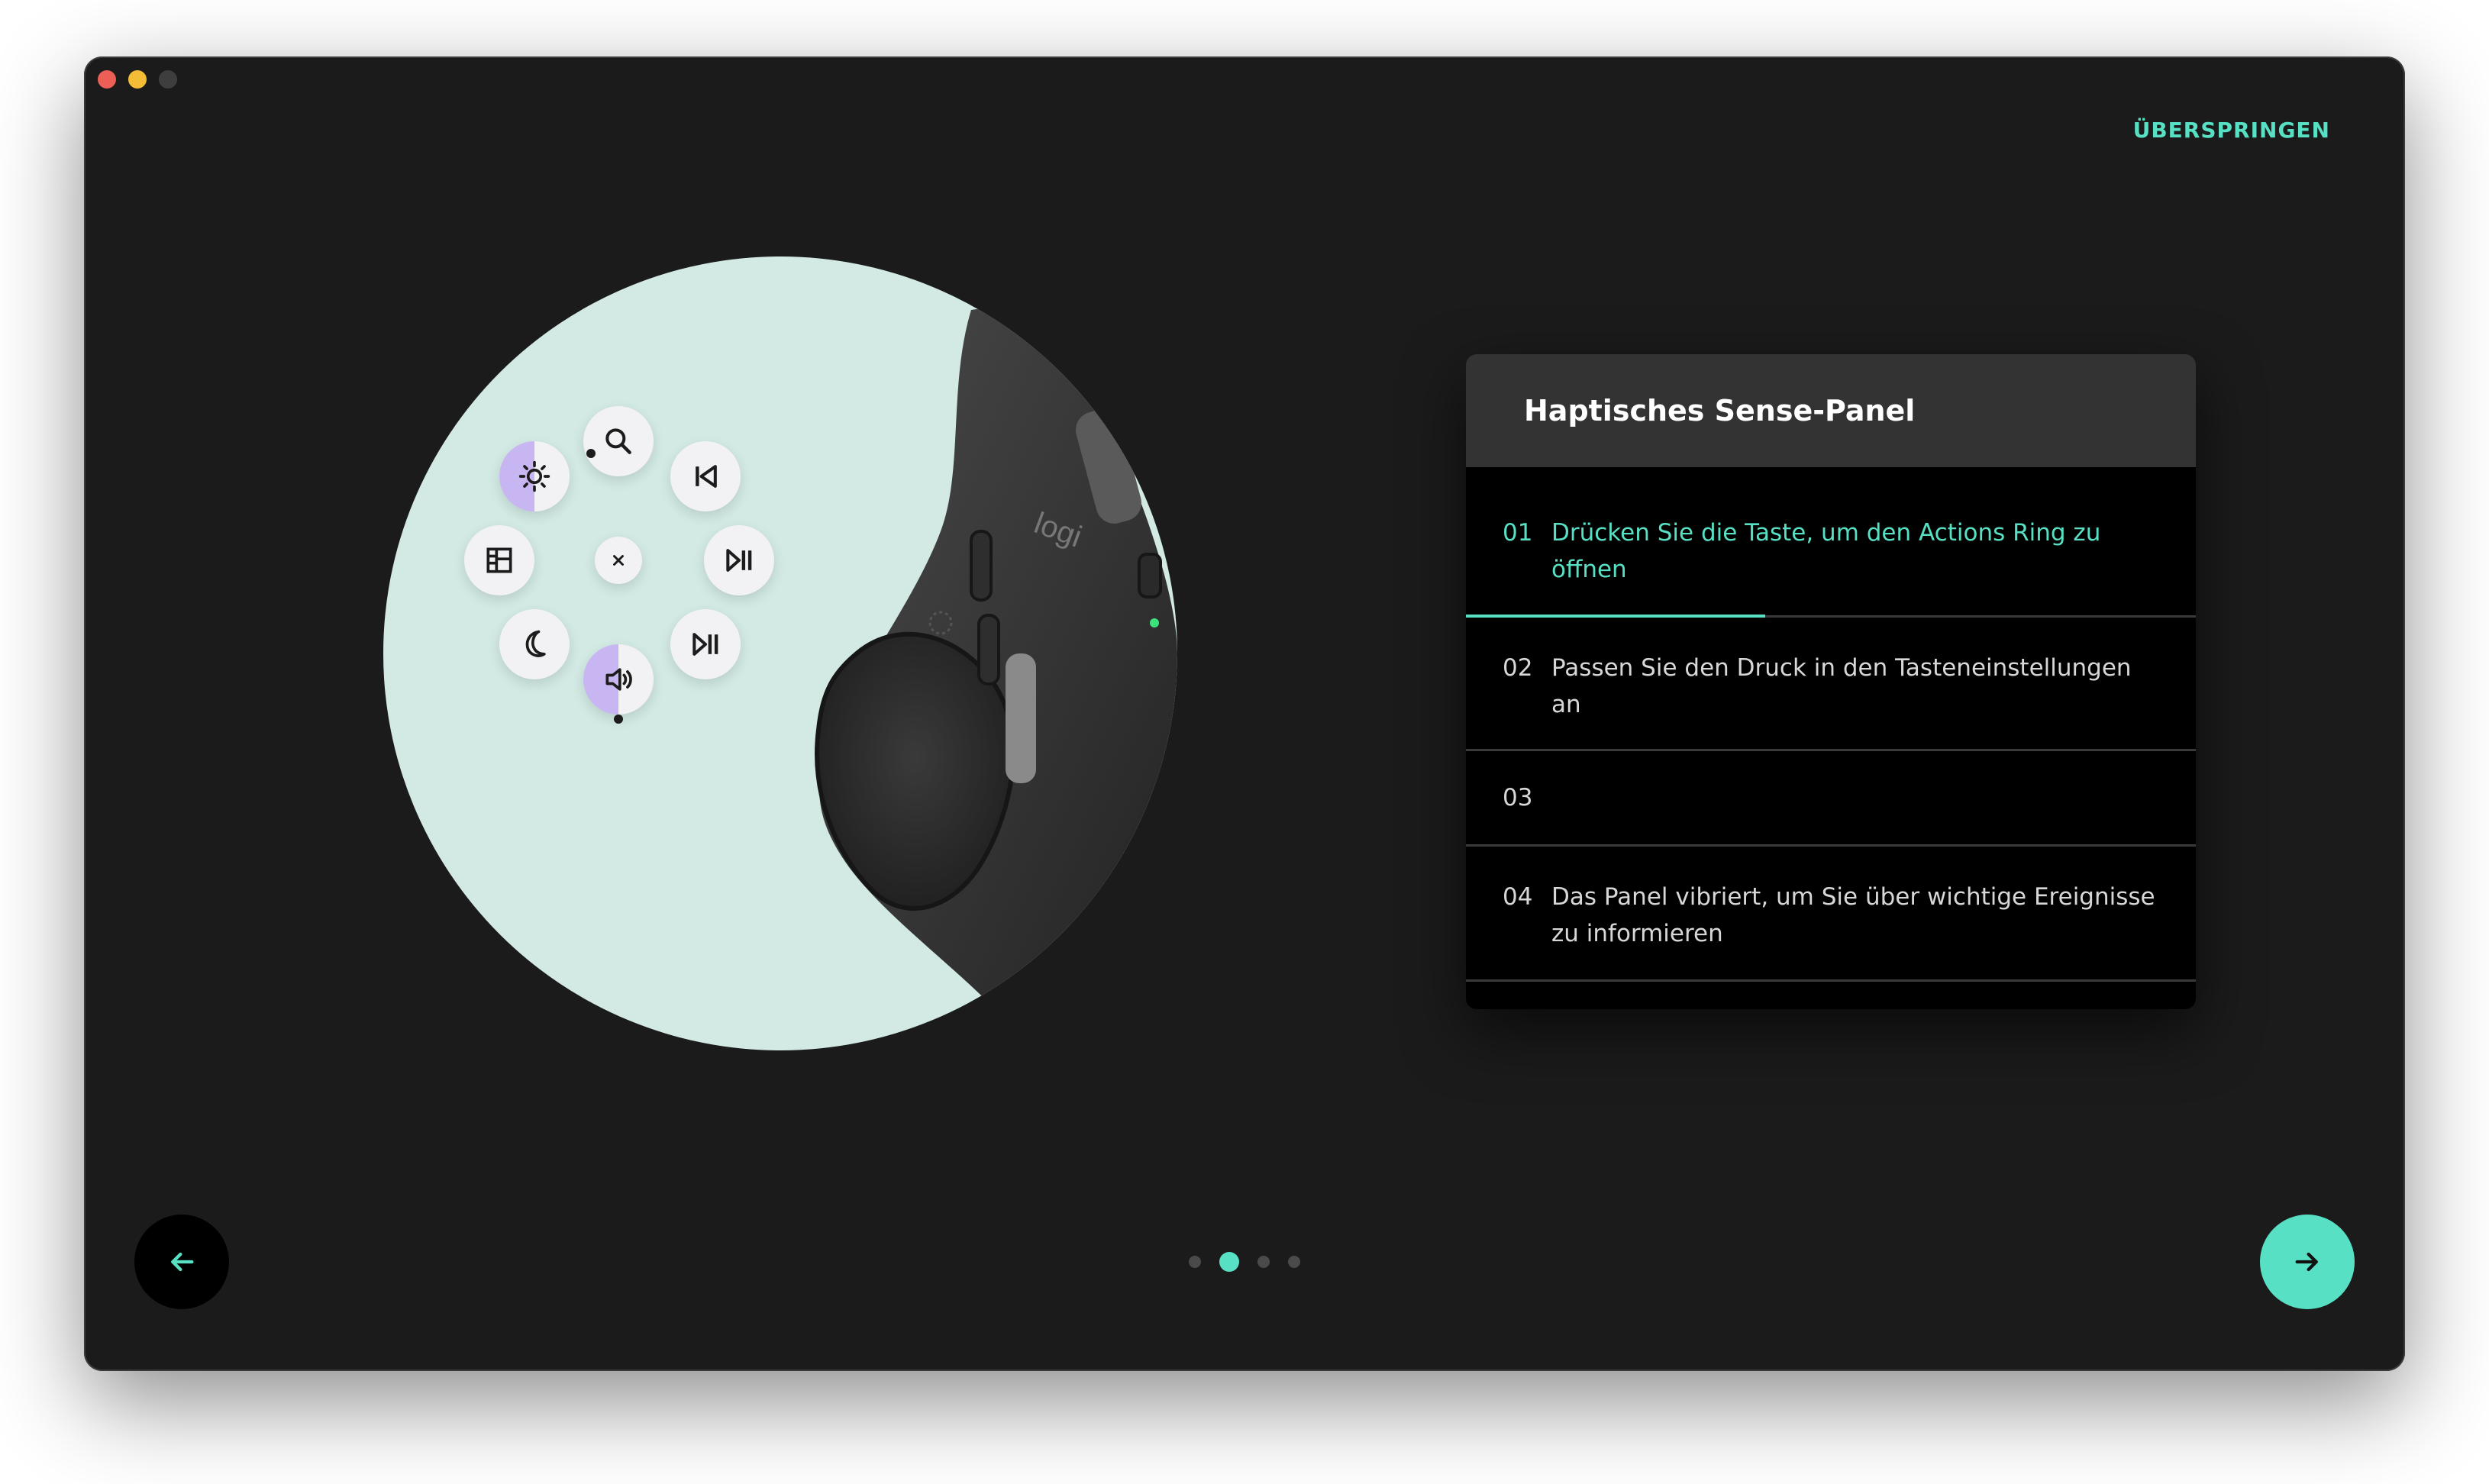 This screenshot has width=2489, height=1484. I want to click on ring-volume-button, so click(618, 679).